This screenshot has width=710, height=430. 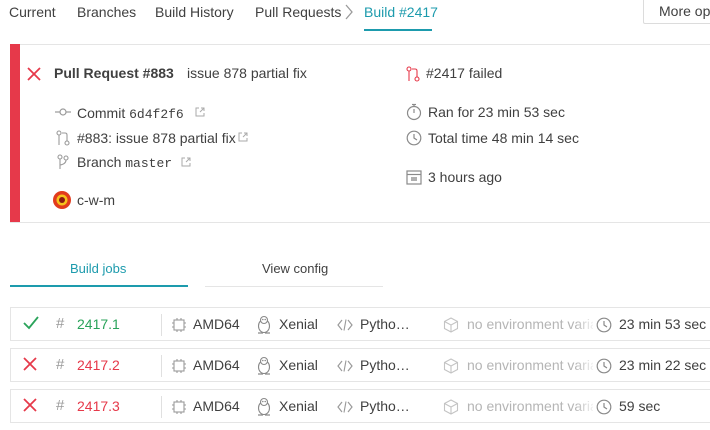 I want to click on pull-request-link: #883: issue 878 partial fix, so click(x=156, y=138).